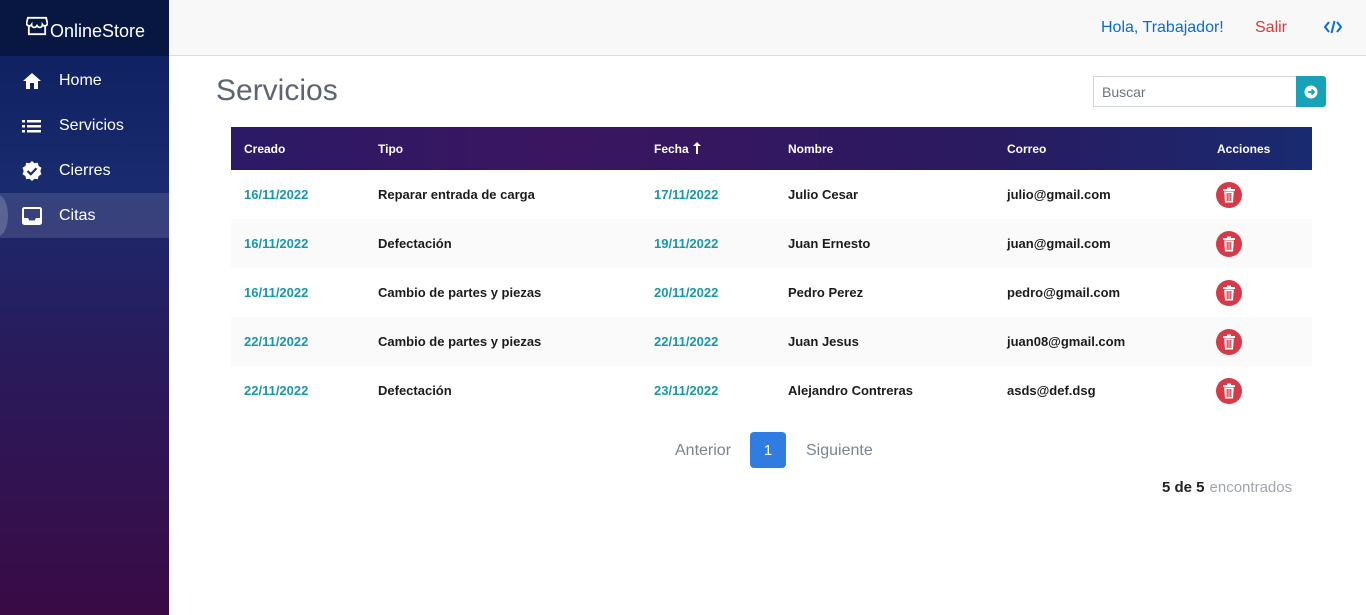 Image resolution: width=1366 pixels, height=615 pixels. I want to click on cell-nombre: Alejandro Contreras, so click(850, 390).